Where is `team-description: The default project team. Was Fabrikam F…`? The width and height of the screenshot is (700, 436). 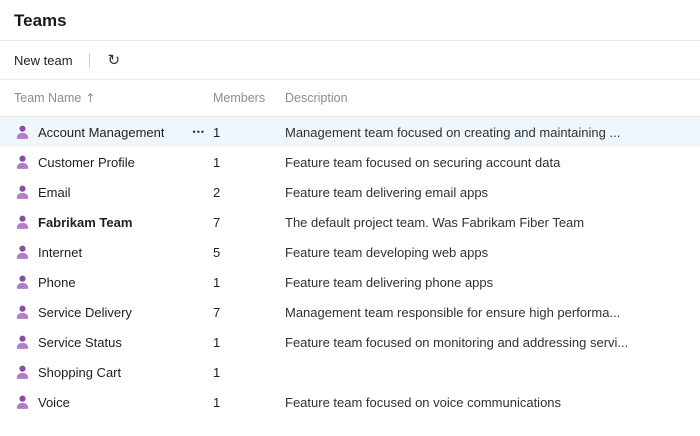 team-description: The default project team. Was Fabrikam F… is located at coordinates (435, 222).